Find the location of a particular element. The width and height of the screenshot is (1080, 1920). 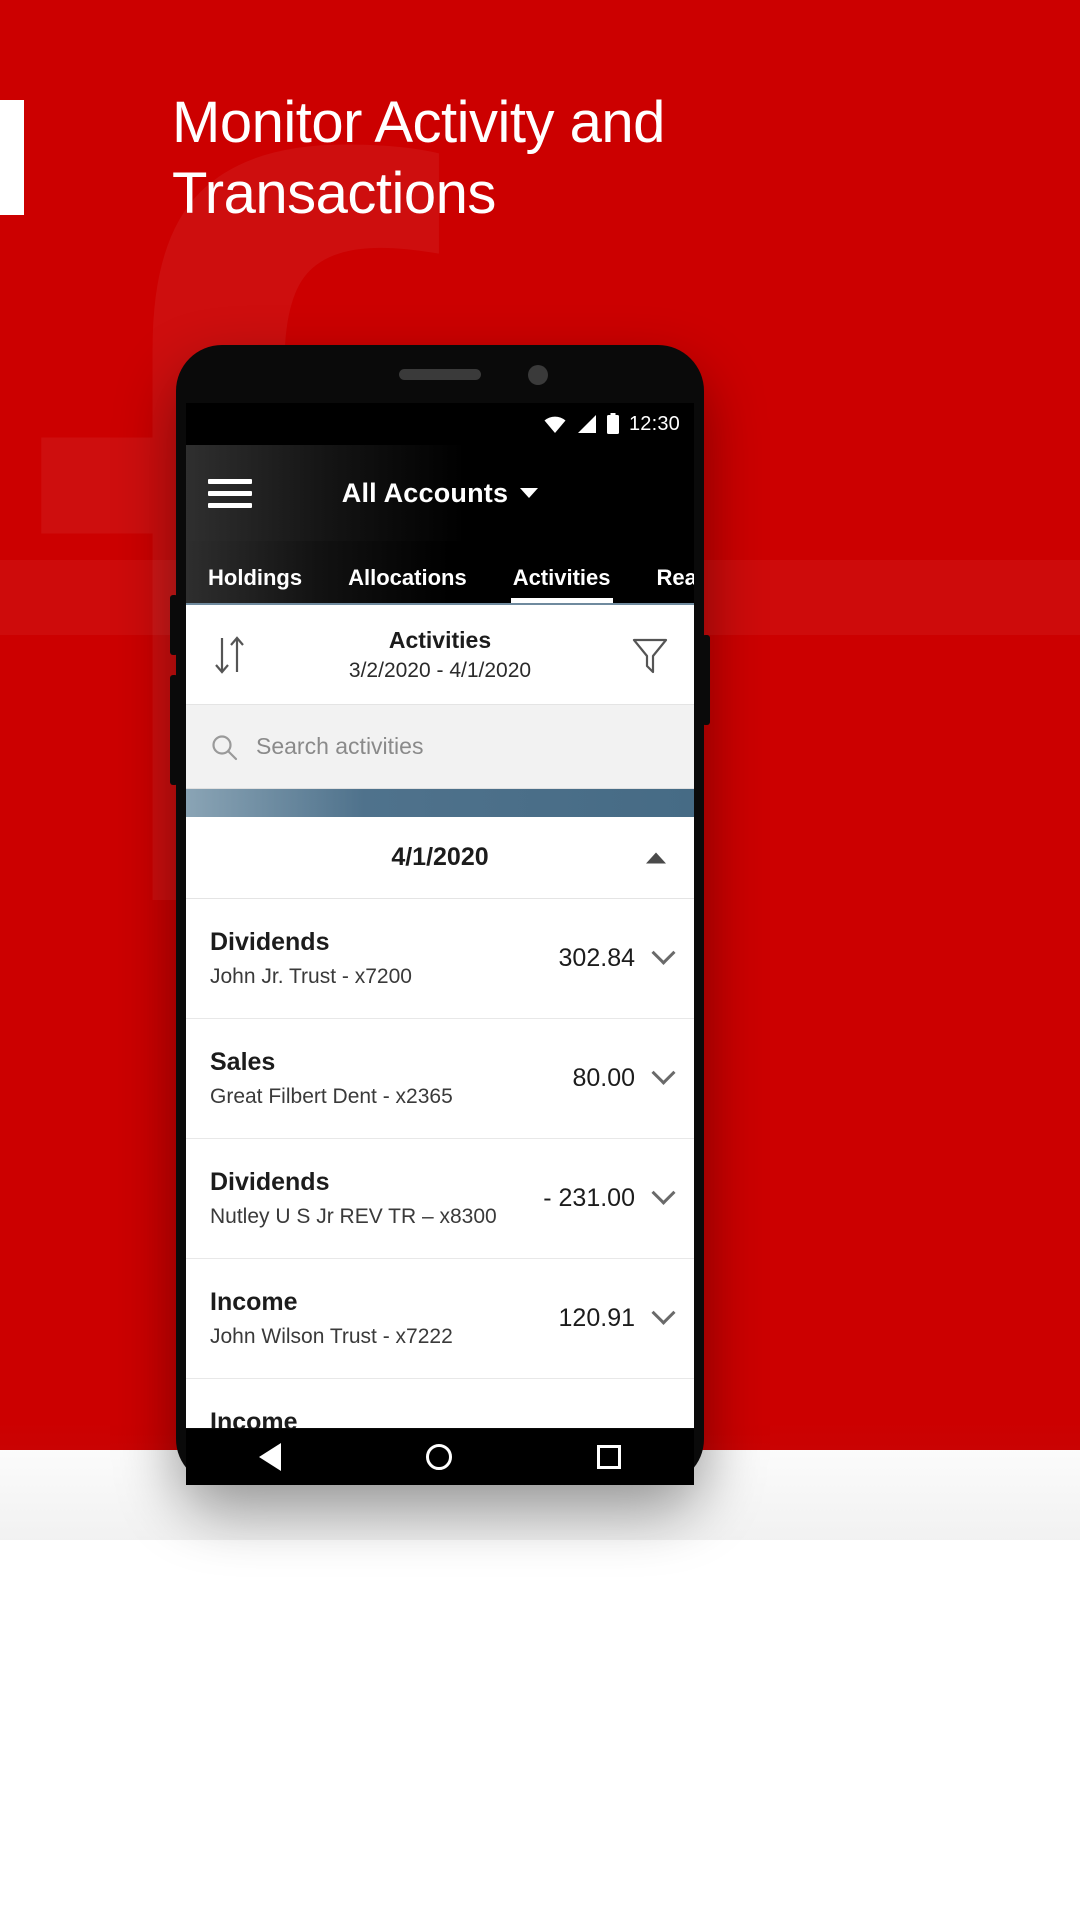

account-selector: All Accounts is located at coordinates (440, 493).